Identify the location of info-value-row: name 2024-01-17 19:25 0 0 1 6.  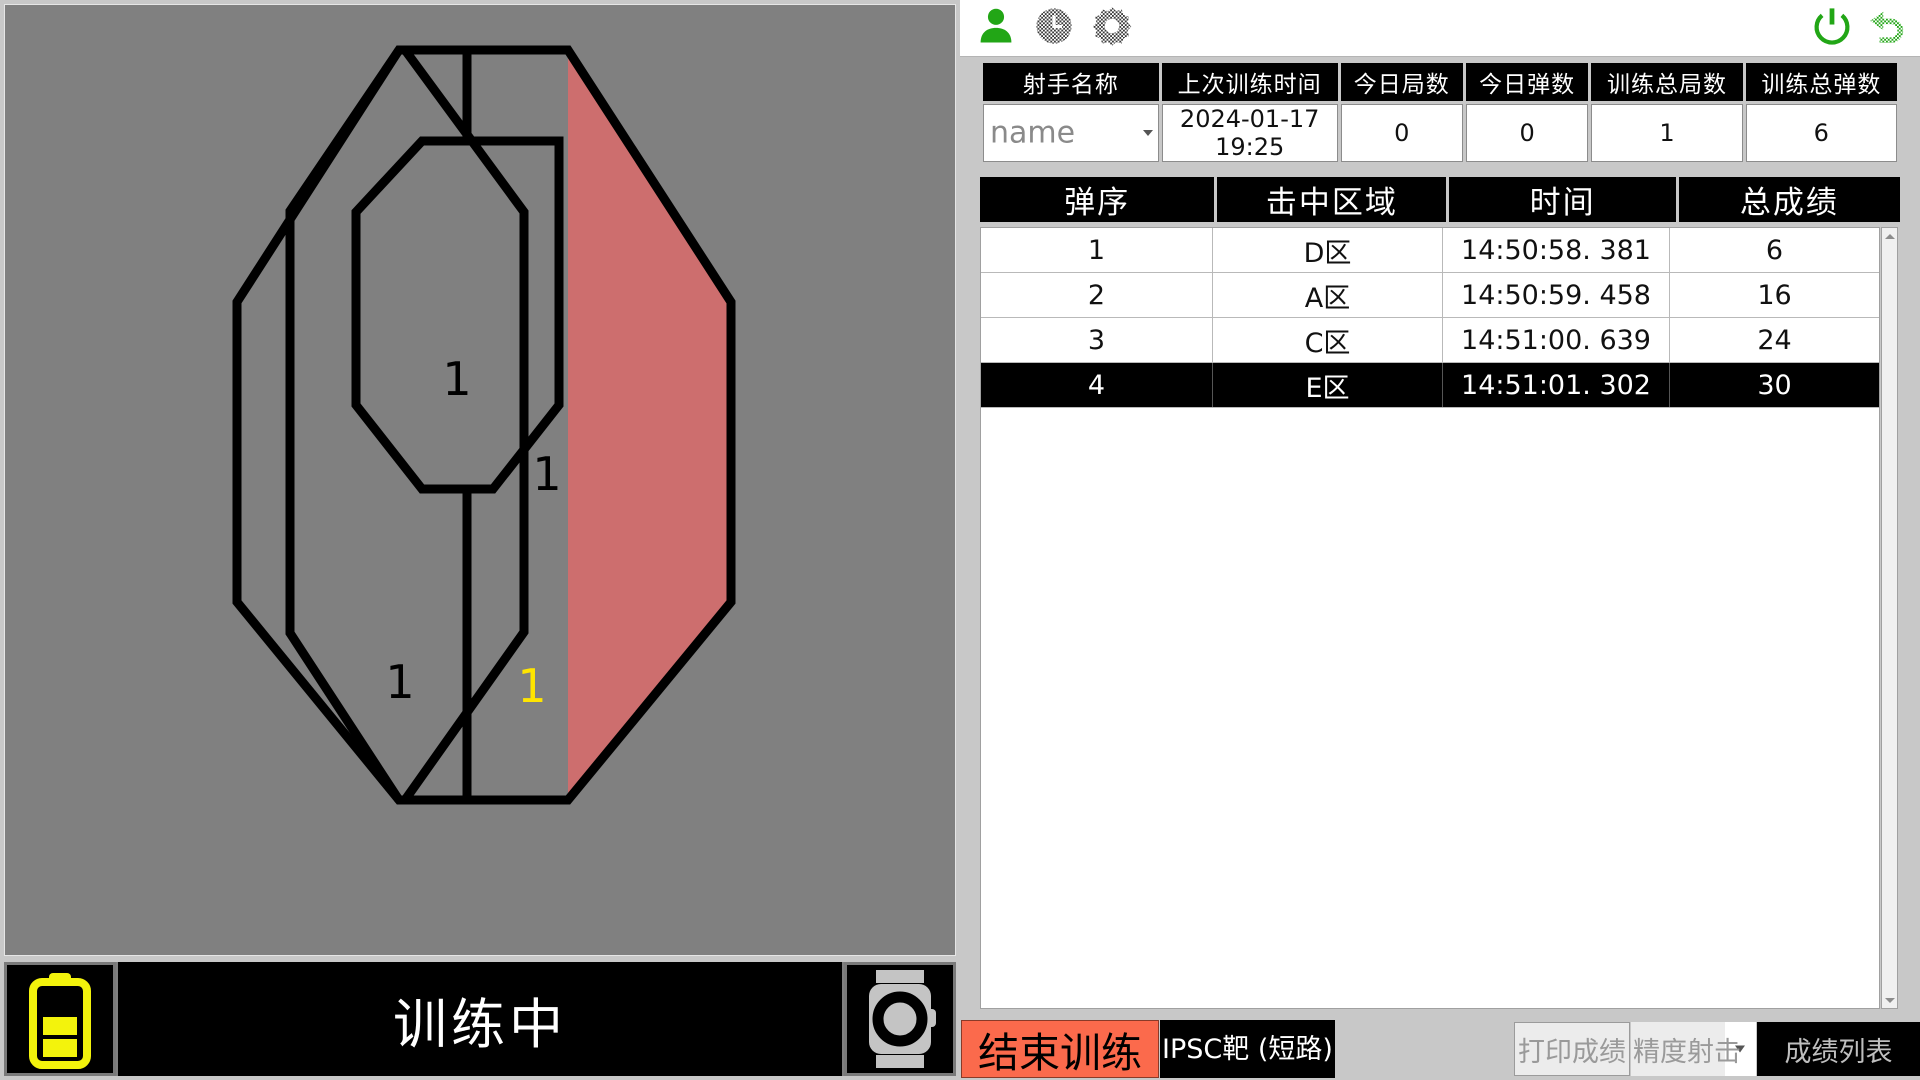
(1440, 133).